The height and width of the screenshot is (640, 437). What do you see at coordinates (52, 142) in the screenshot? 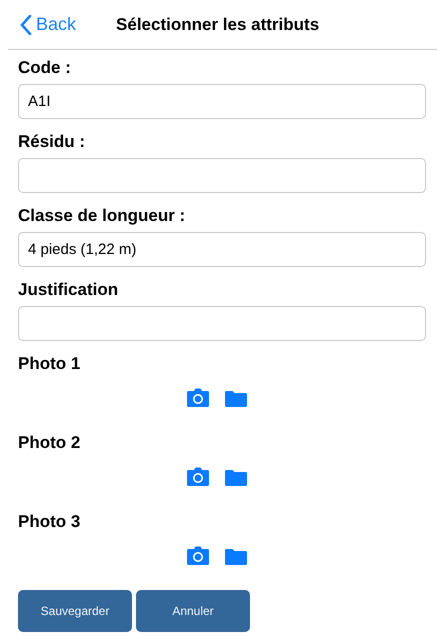
I see `field-label: Résidu :` at bounding box center [52, 142].